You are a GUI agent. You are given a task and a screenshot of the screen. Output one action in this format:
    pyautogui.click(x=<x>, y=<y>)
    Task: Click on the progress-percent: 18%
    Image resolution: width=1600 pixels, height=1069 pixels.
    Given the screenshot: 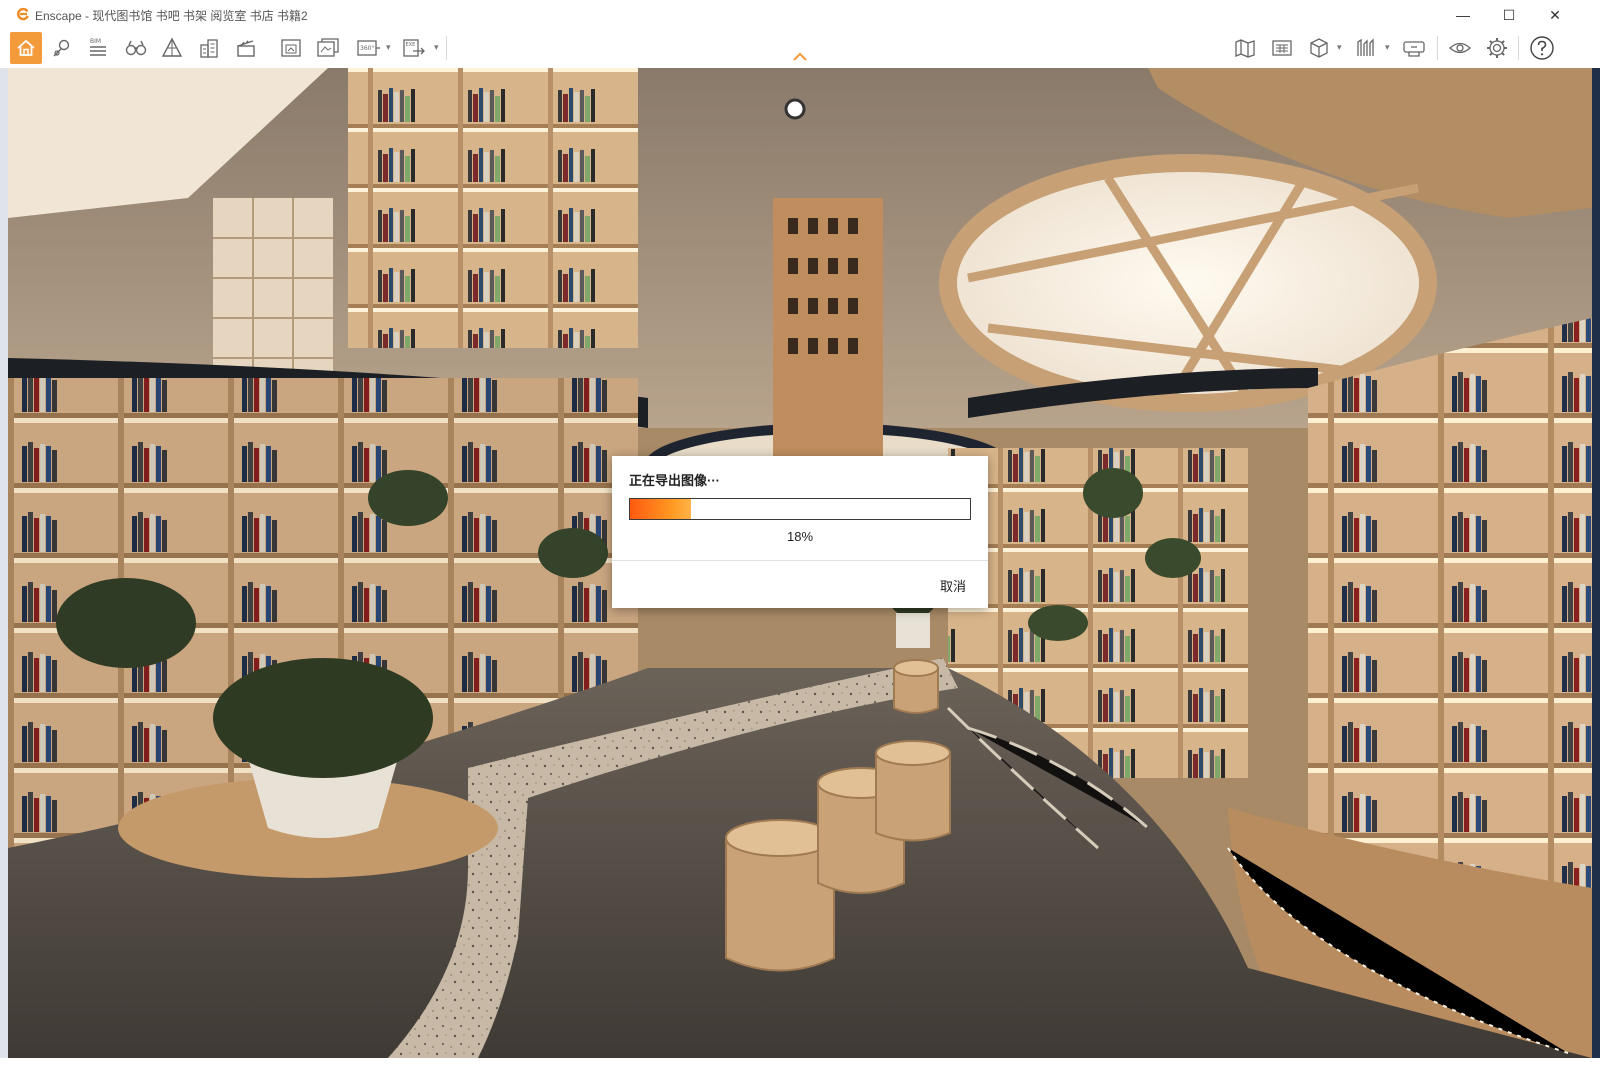 What is the action you would take?
    pyautogui.click(x=800, y=536)
    